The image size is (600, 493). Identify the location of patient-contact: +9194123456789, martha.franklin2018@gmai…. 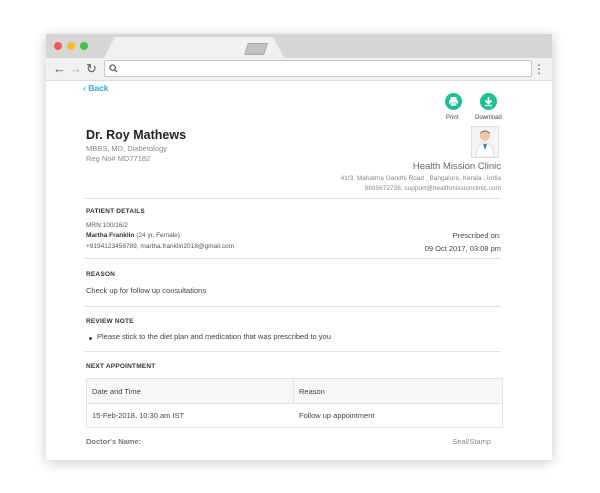
(160, 246).